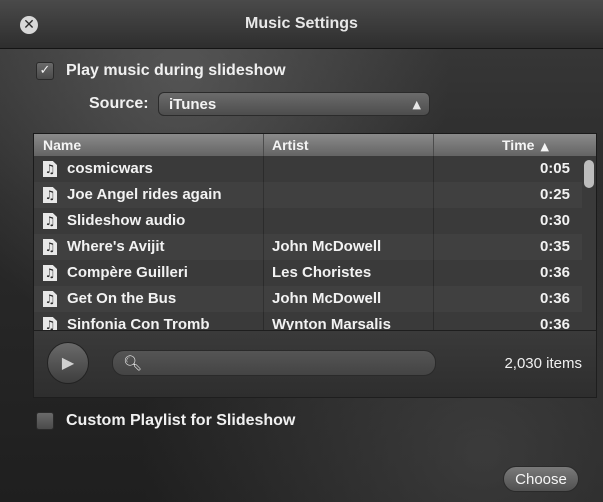 This screenshot has height=502, width=603. What do you see at coordinates (322, 272) in the screenshot?
I see `track-artist: Les Choristes` at bounding box center [322, 272].